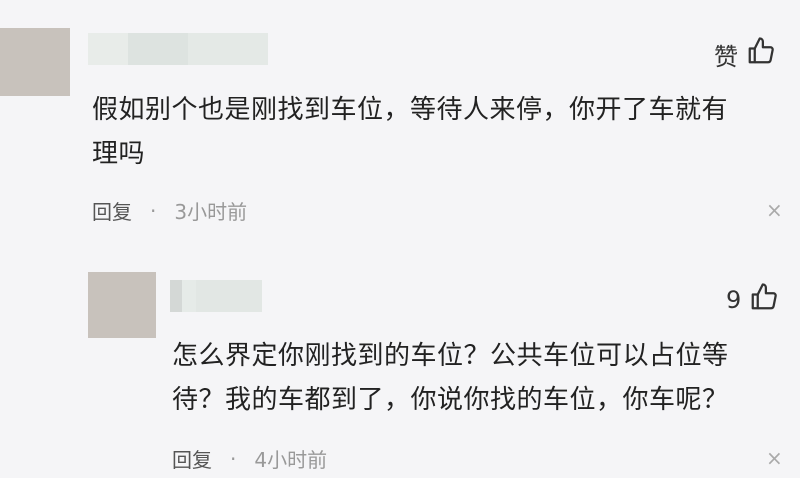 The height and width of the screenshot is (478, 800). What do you see at coordinates (774, 458) in the screenshot?
I see `close-icon: ×` at bounding box center [774, 458].